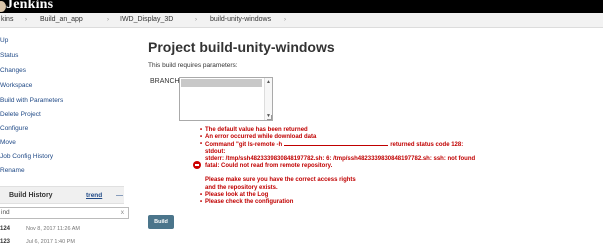 The image size is (603, 251). What do you see at coordinates (337, 202) in the screenshot?
I see `error-line: Please check the configuration` at bounding box center [337, 202].